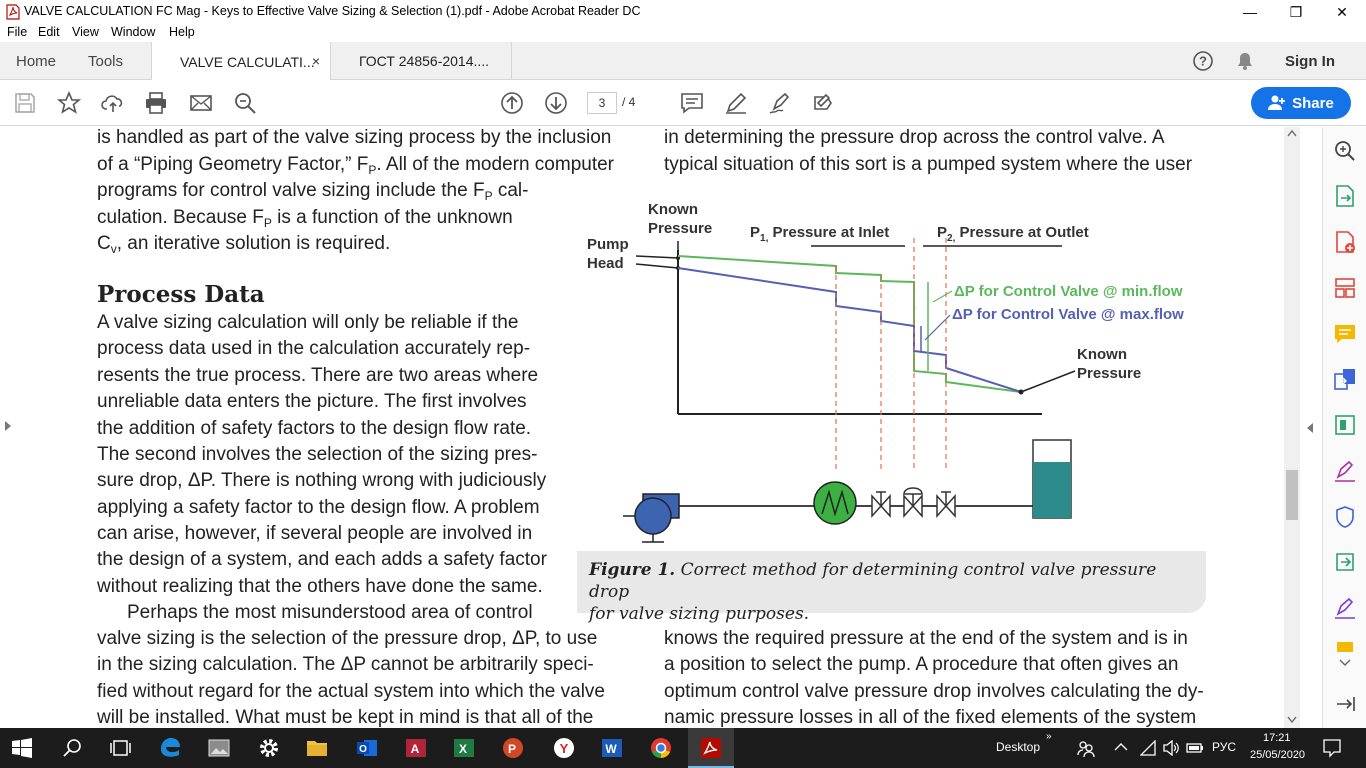  What do you see at coordinates (1342, 12) in the screenshot?
I see `close-button: ✕` at bounding box center [1342, 12].